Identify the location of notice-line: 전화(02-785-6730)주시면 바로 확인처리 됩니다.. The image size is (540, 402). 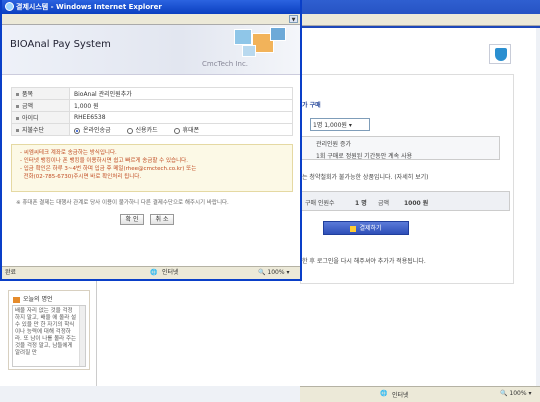
(81, 177).